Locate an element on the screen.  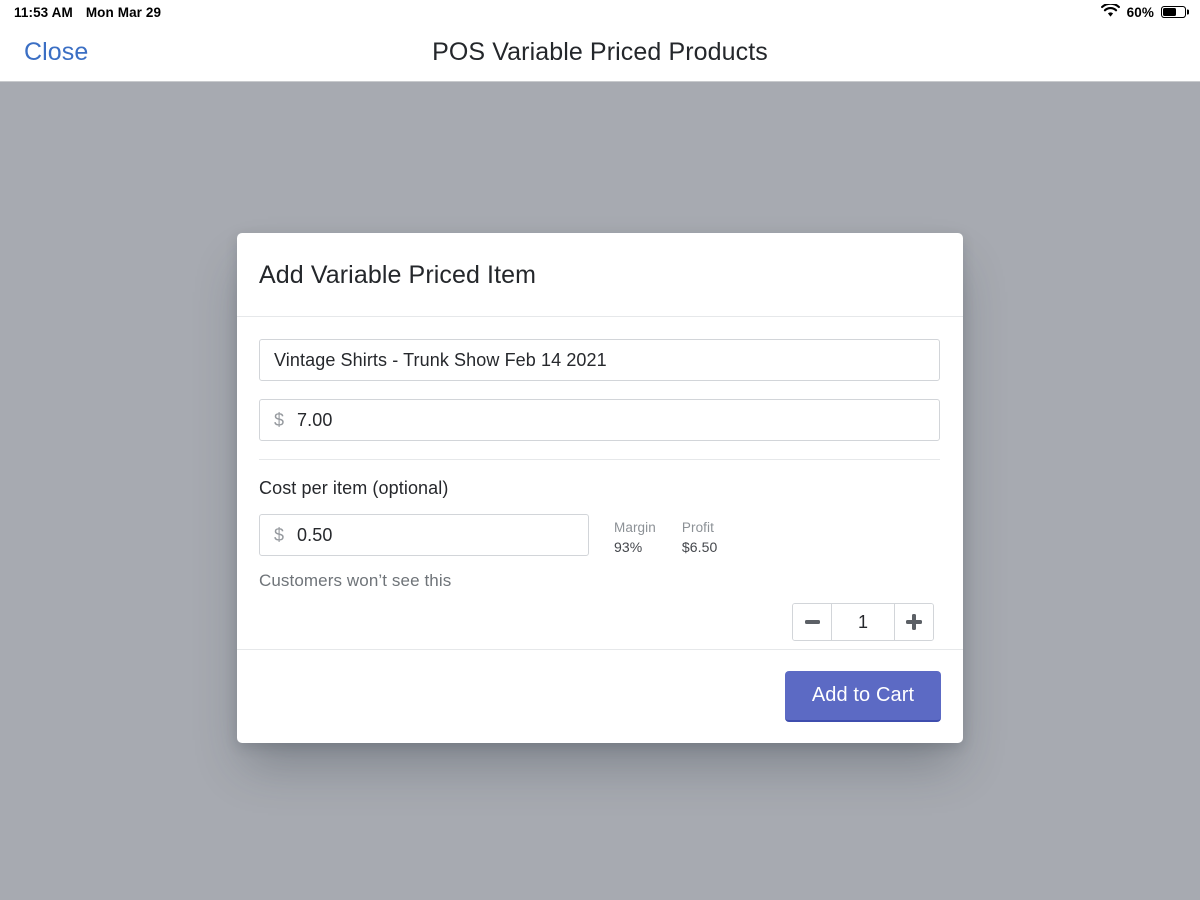
quantity-row is located at coordinates (600, 622).